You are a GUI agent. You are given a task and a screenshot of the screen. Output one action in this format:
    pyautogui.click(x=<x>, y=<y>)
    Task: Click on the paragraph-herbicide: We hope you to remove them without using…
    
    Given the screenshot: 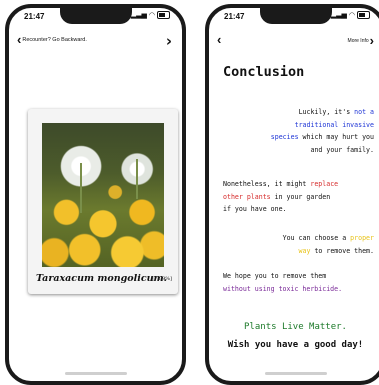 What is the action you would take?
    pyautogui.click(x=282, y=282)
    